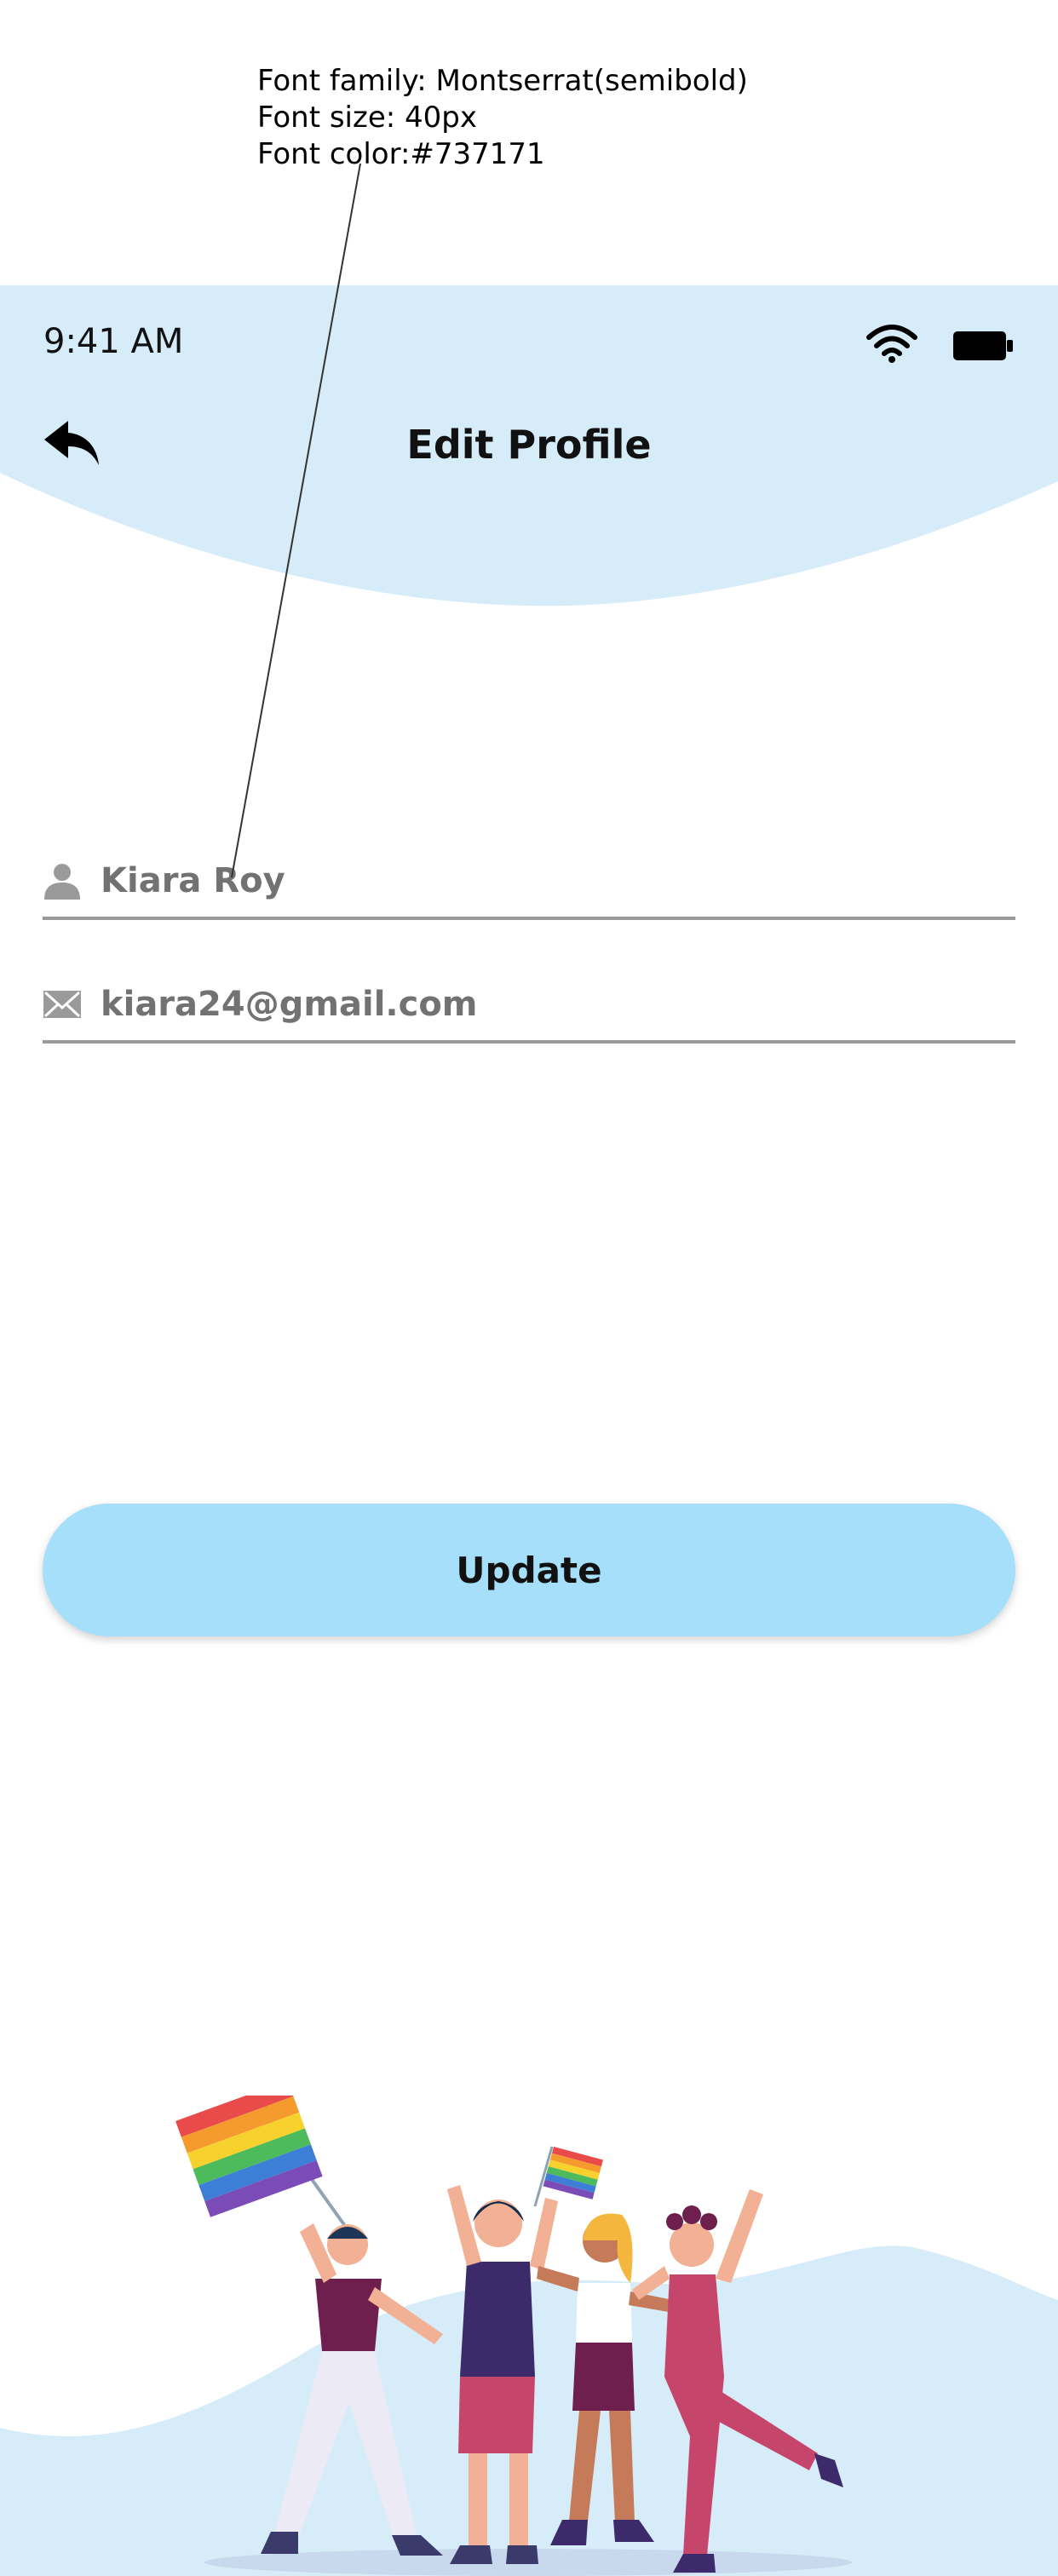 This screenshot has height=2576, width=1058. What do you see at coordinates (552, 1005) in the screenshot?
I see `email-input` at bounding box center [552, 1005].